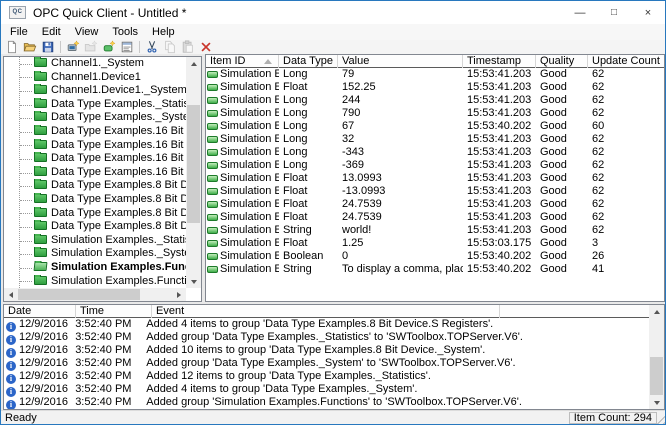 This screenshot has height=425, width=666. What do you see at coordinates (95, 213) in the screenshot?
I see `tree-item: Data Type Examples.8 Bit Device.R` at bounding box center [95, 213].